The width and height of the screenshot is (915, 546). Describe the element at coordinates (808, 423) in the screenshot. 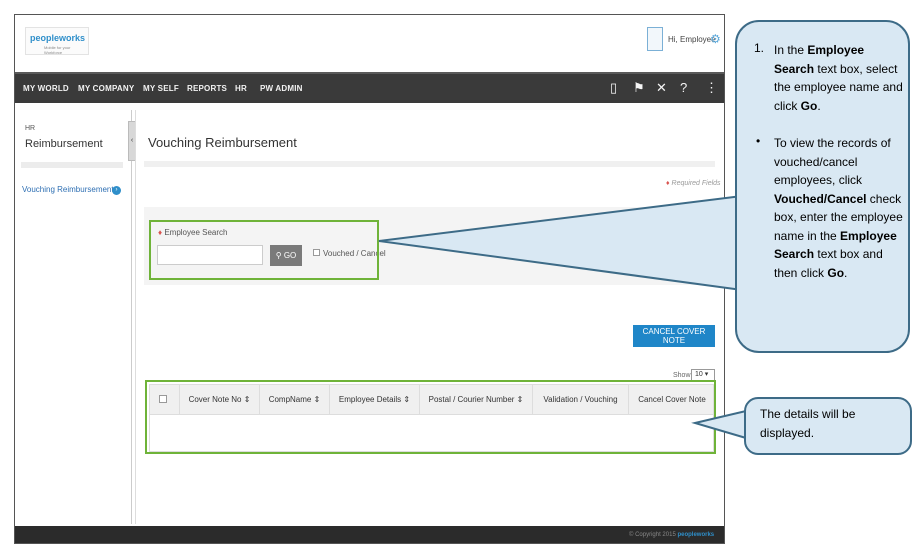

I see `details-callout-text: The details will be displayed.` at that location.